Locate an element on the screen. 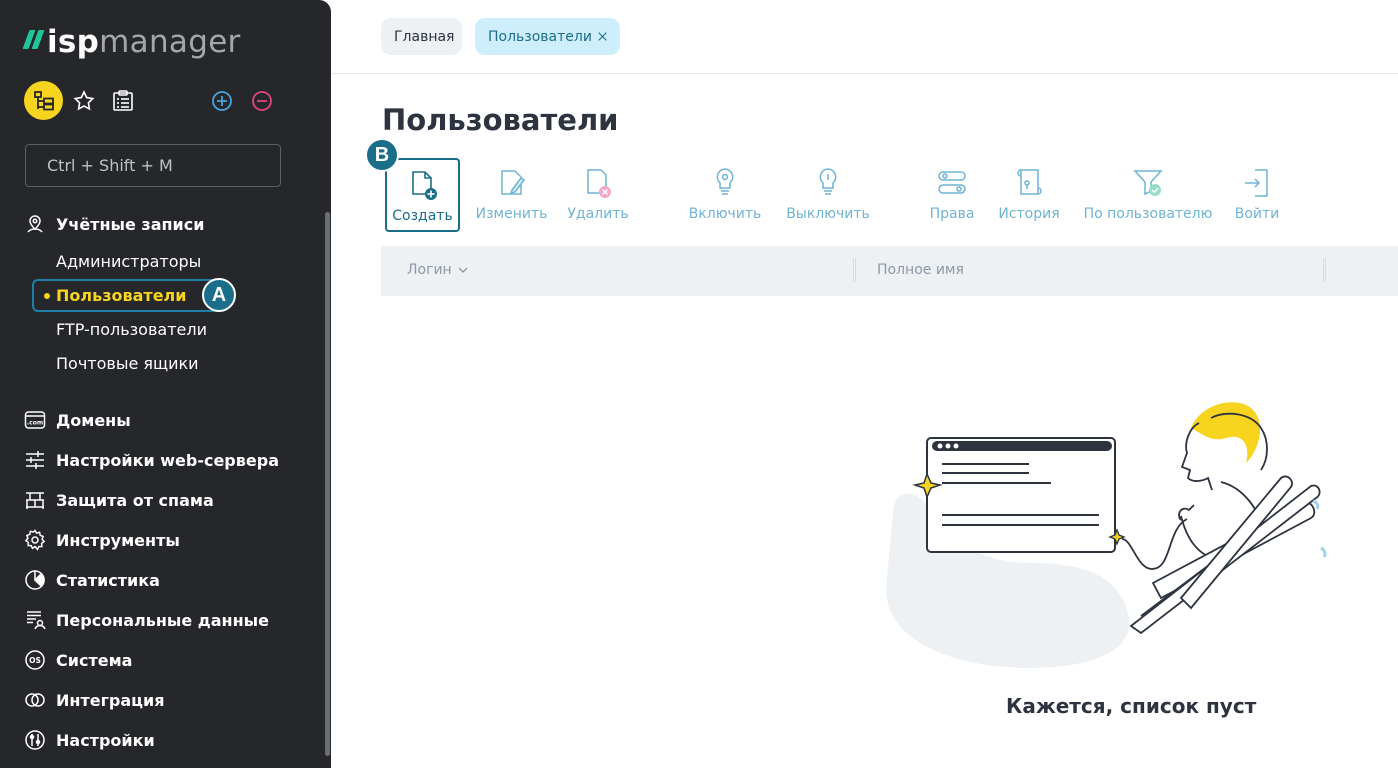 The width and height of the screenshot is (1398, 768). column-header-login: Логин is located at coordinates (438, 270).